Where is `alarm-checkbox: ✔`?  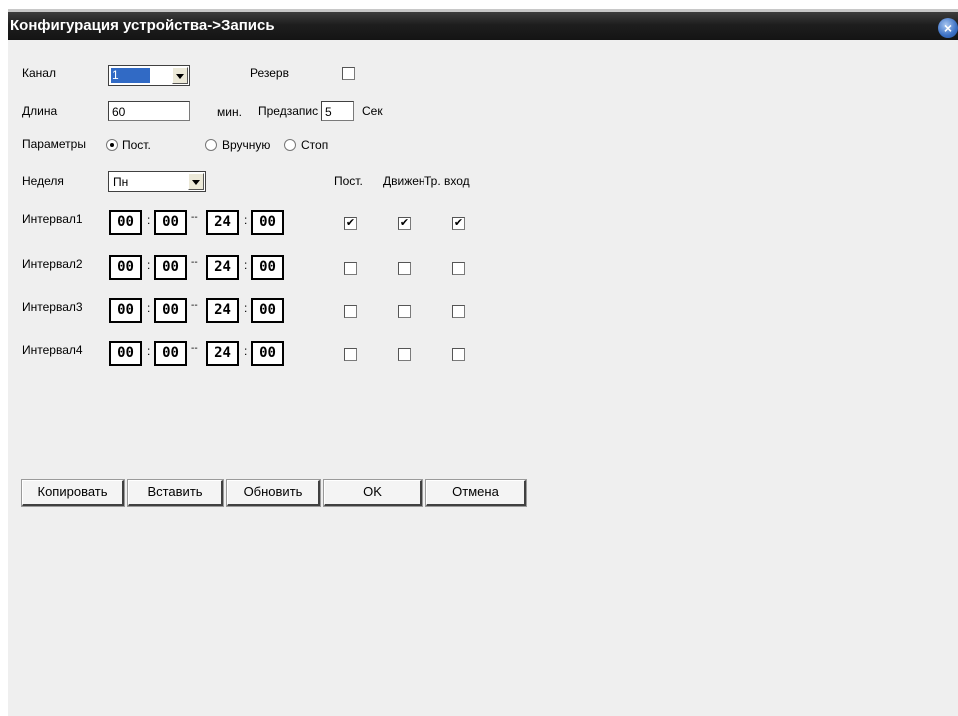
alarm-checkbox: ✔ is located at coordinates (458, 223).